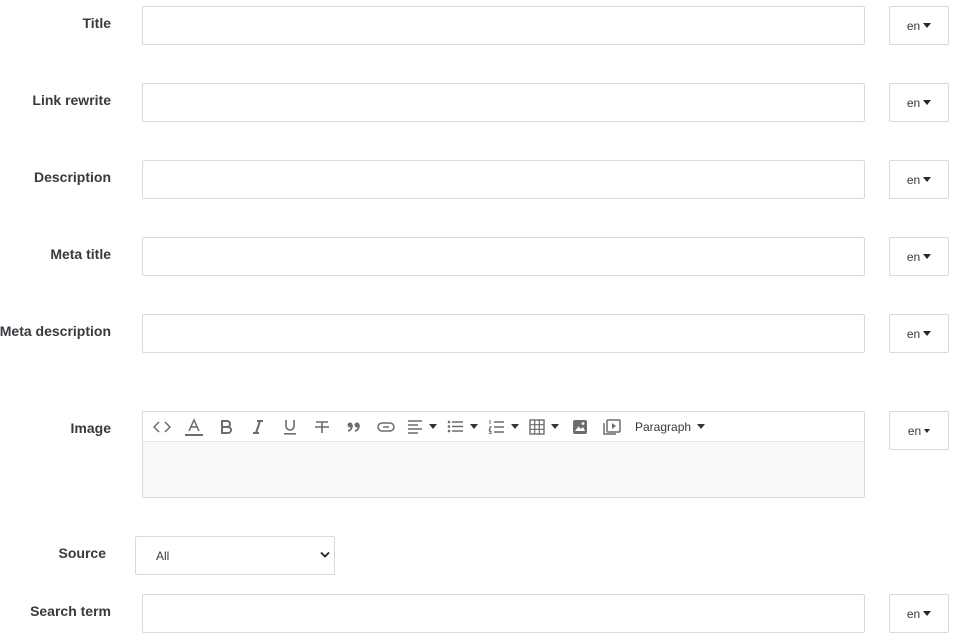  I want to click on underline-icon, so click(290, 427).